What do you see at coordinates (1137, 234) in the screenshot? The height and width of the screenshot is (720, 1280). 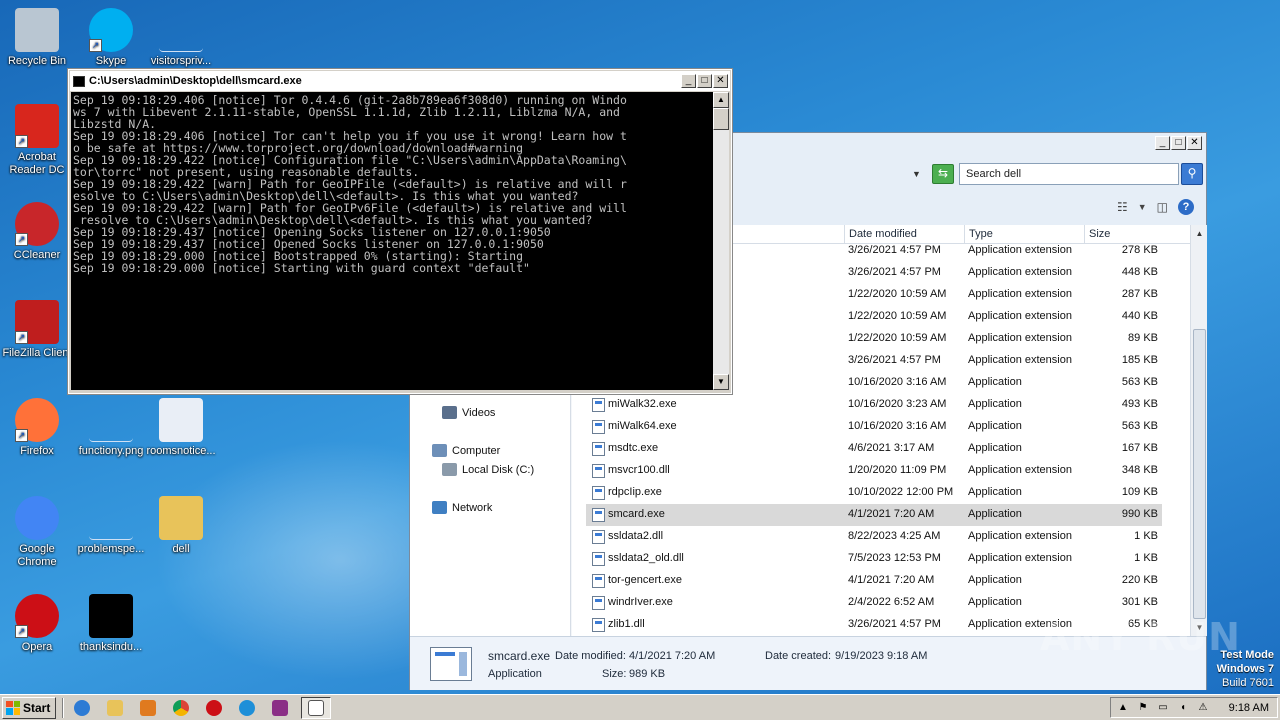 I see `column-size: Size` at bounding box center [1137, 234].